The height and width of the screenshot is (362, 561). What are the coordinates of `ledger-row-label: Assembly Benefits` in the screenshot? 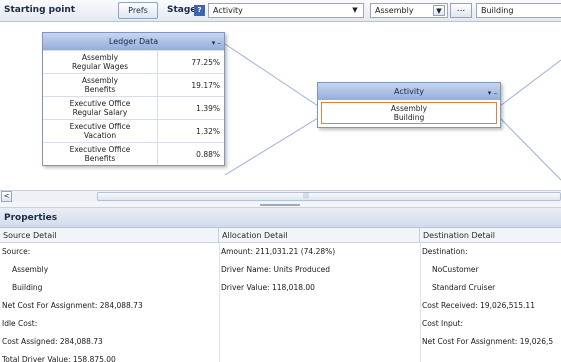 It's located at (100, 85).